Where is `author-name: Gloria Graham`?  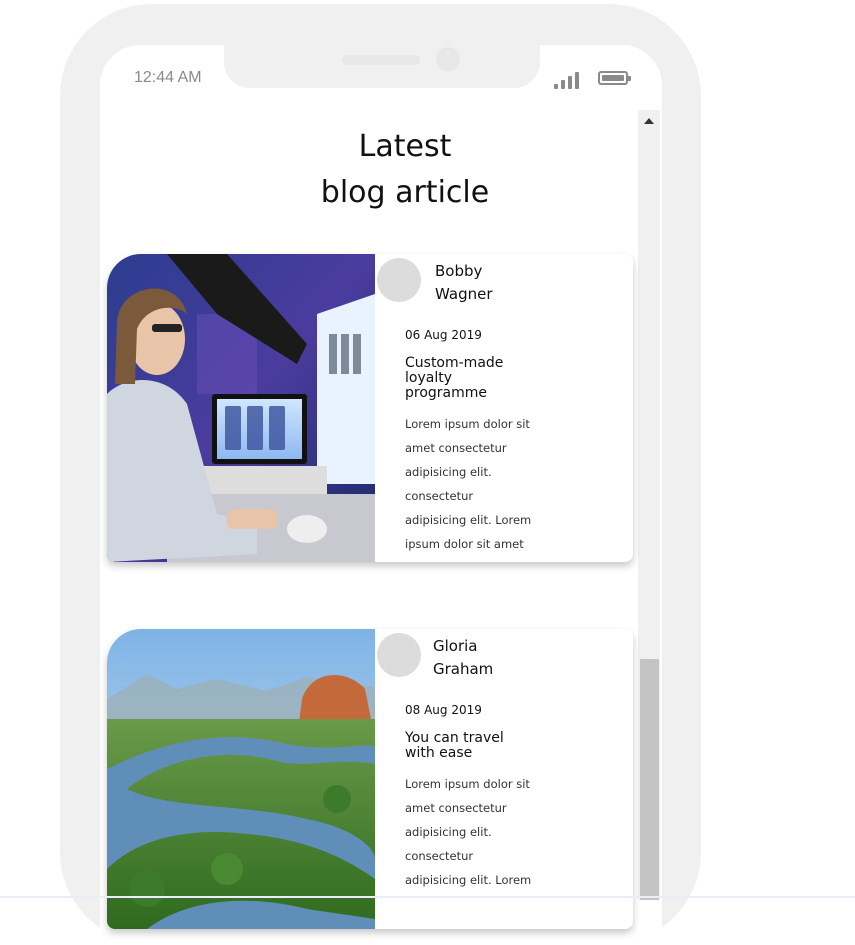 author-name: Gloria Graham is located at coordinates (463, 658).